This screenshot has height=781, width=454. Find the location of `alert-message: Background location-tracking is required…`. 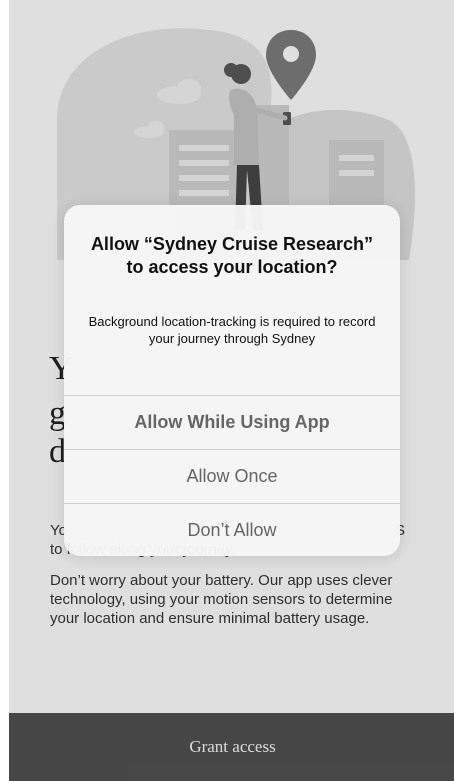

alert-message: Background location-tracking is required… is located at coordinates (232, 330).